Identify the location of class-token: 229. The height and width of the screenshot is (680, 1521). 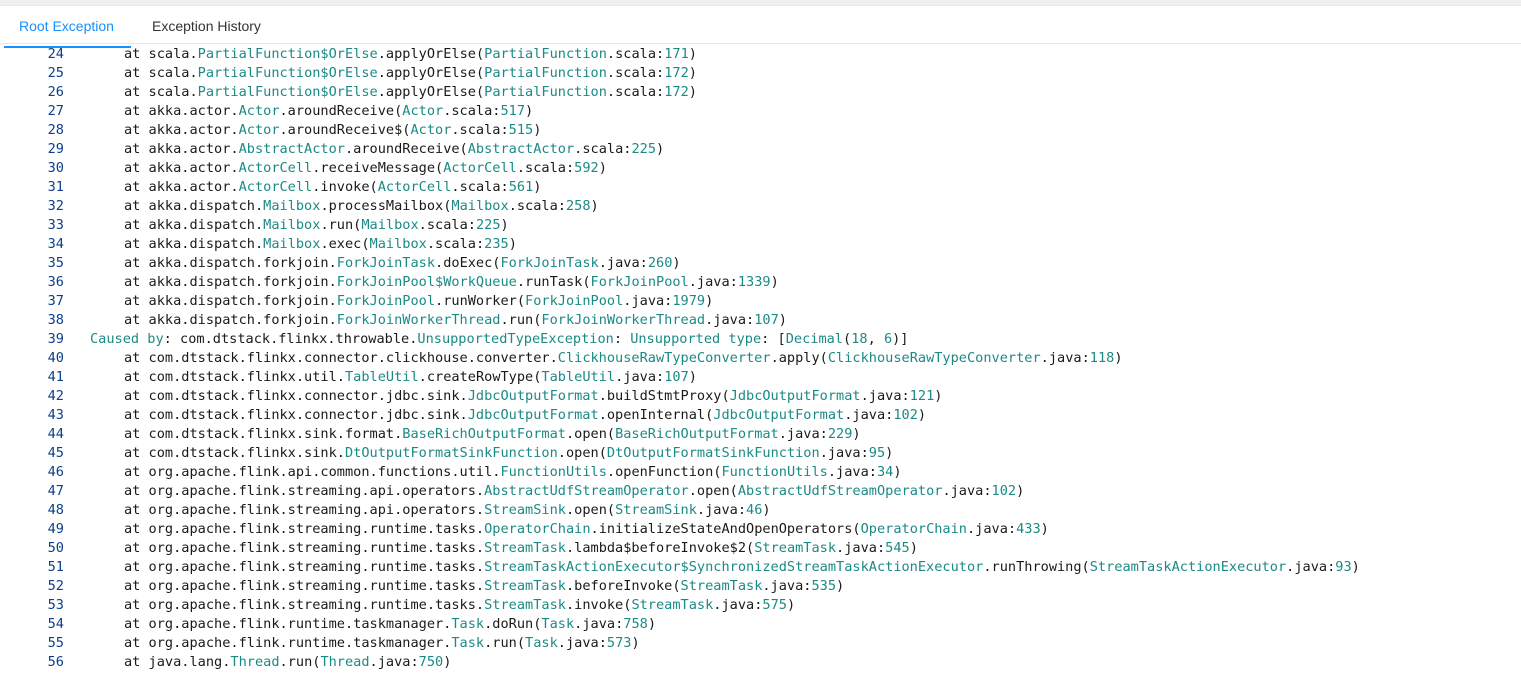
(840, 434).